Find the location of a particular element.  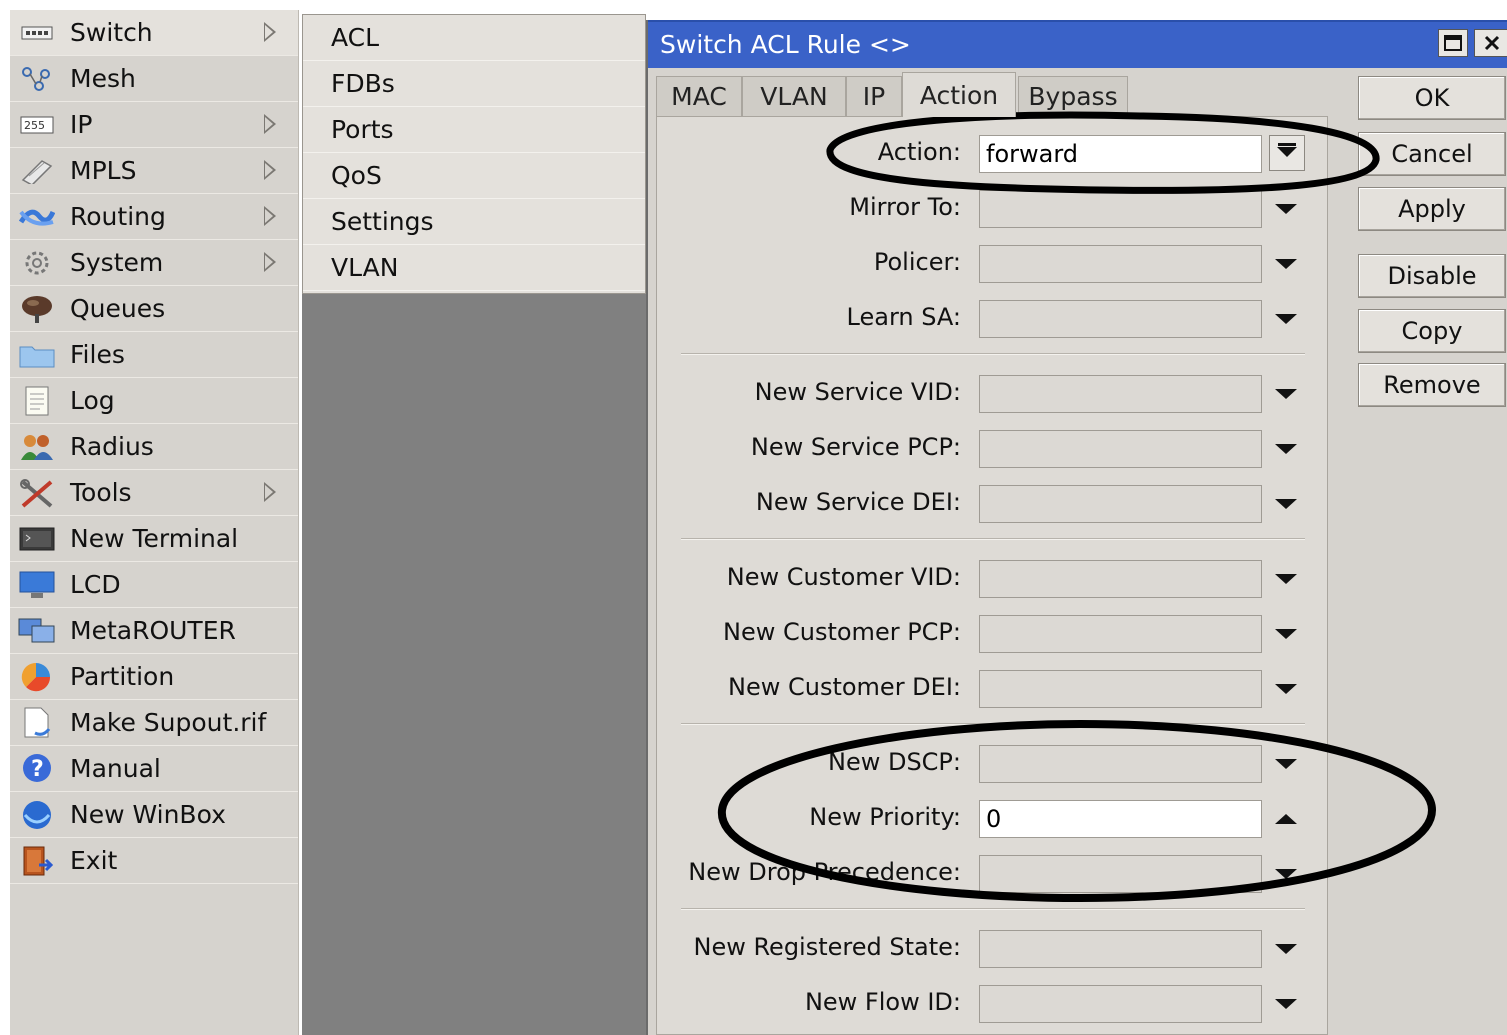

menu-item-mesh: Mesh is located at coordinates (154, 79).